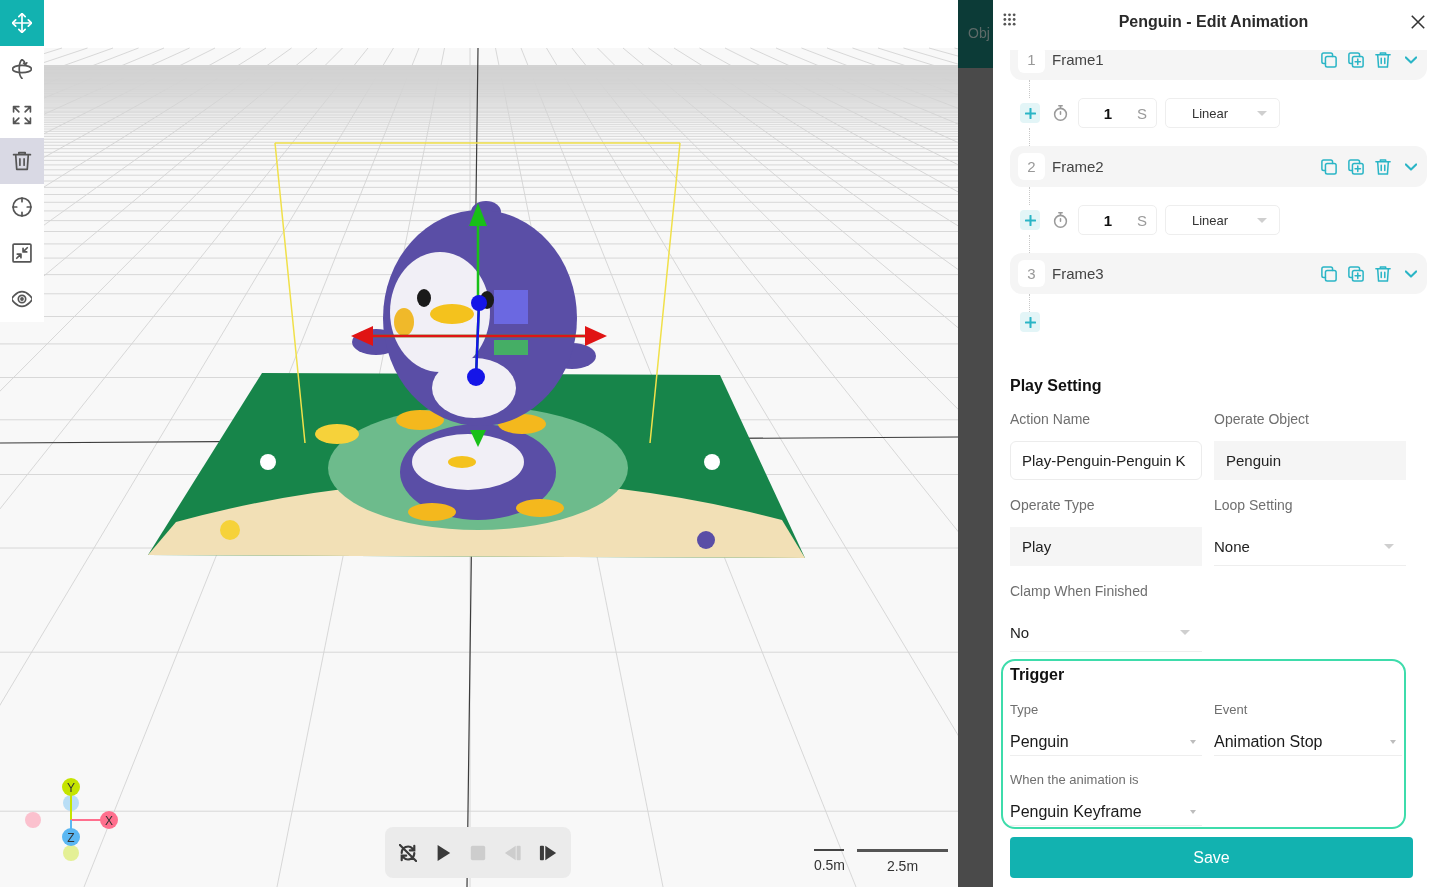 The image size is (1436, 887). Describe the element at coordinates (1056, 386) in the screenshot. I see `section-heading: Play Setting` at that location.